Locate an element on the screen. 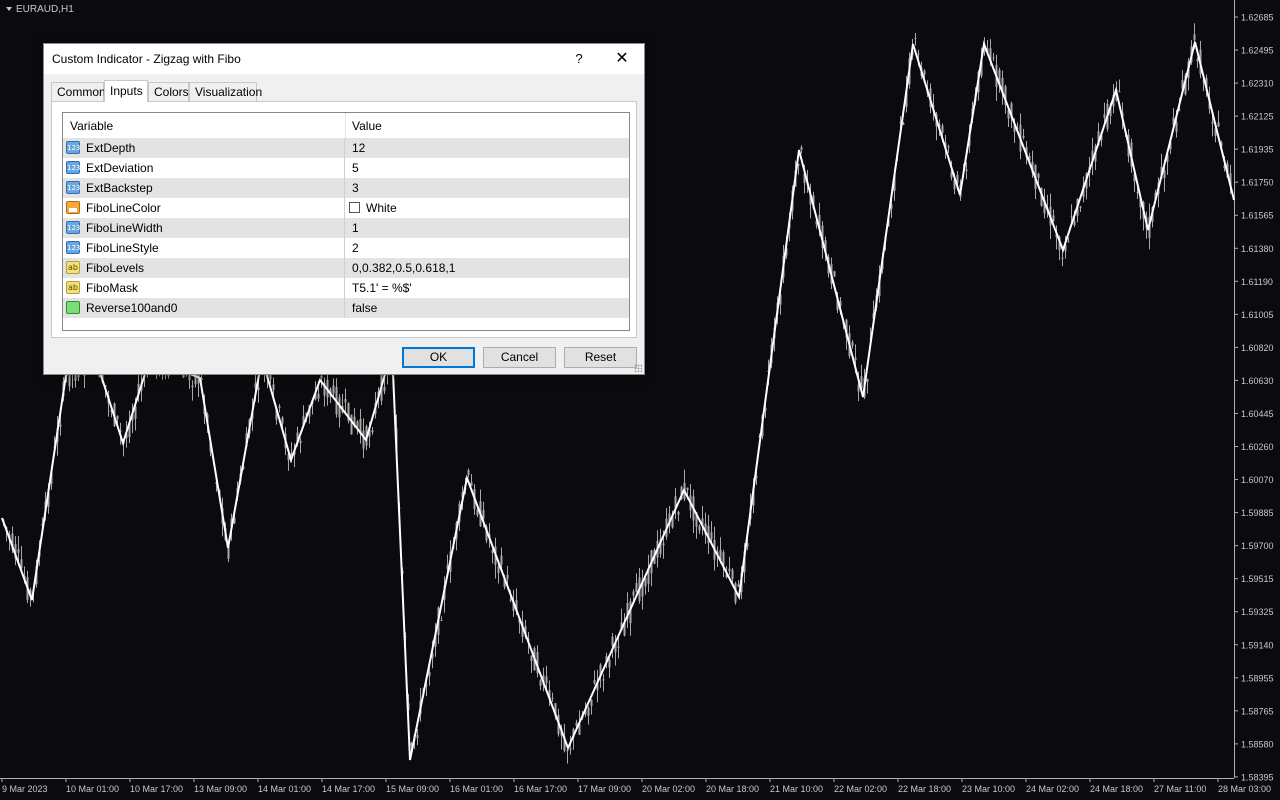  time-label: 21 Mar 10:00 is located at coordinates (796, 789).